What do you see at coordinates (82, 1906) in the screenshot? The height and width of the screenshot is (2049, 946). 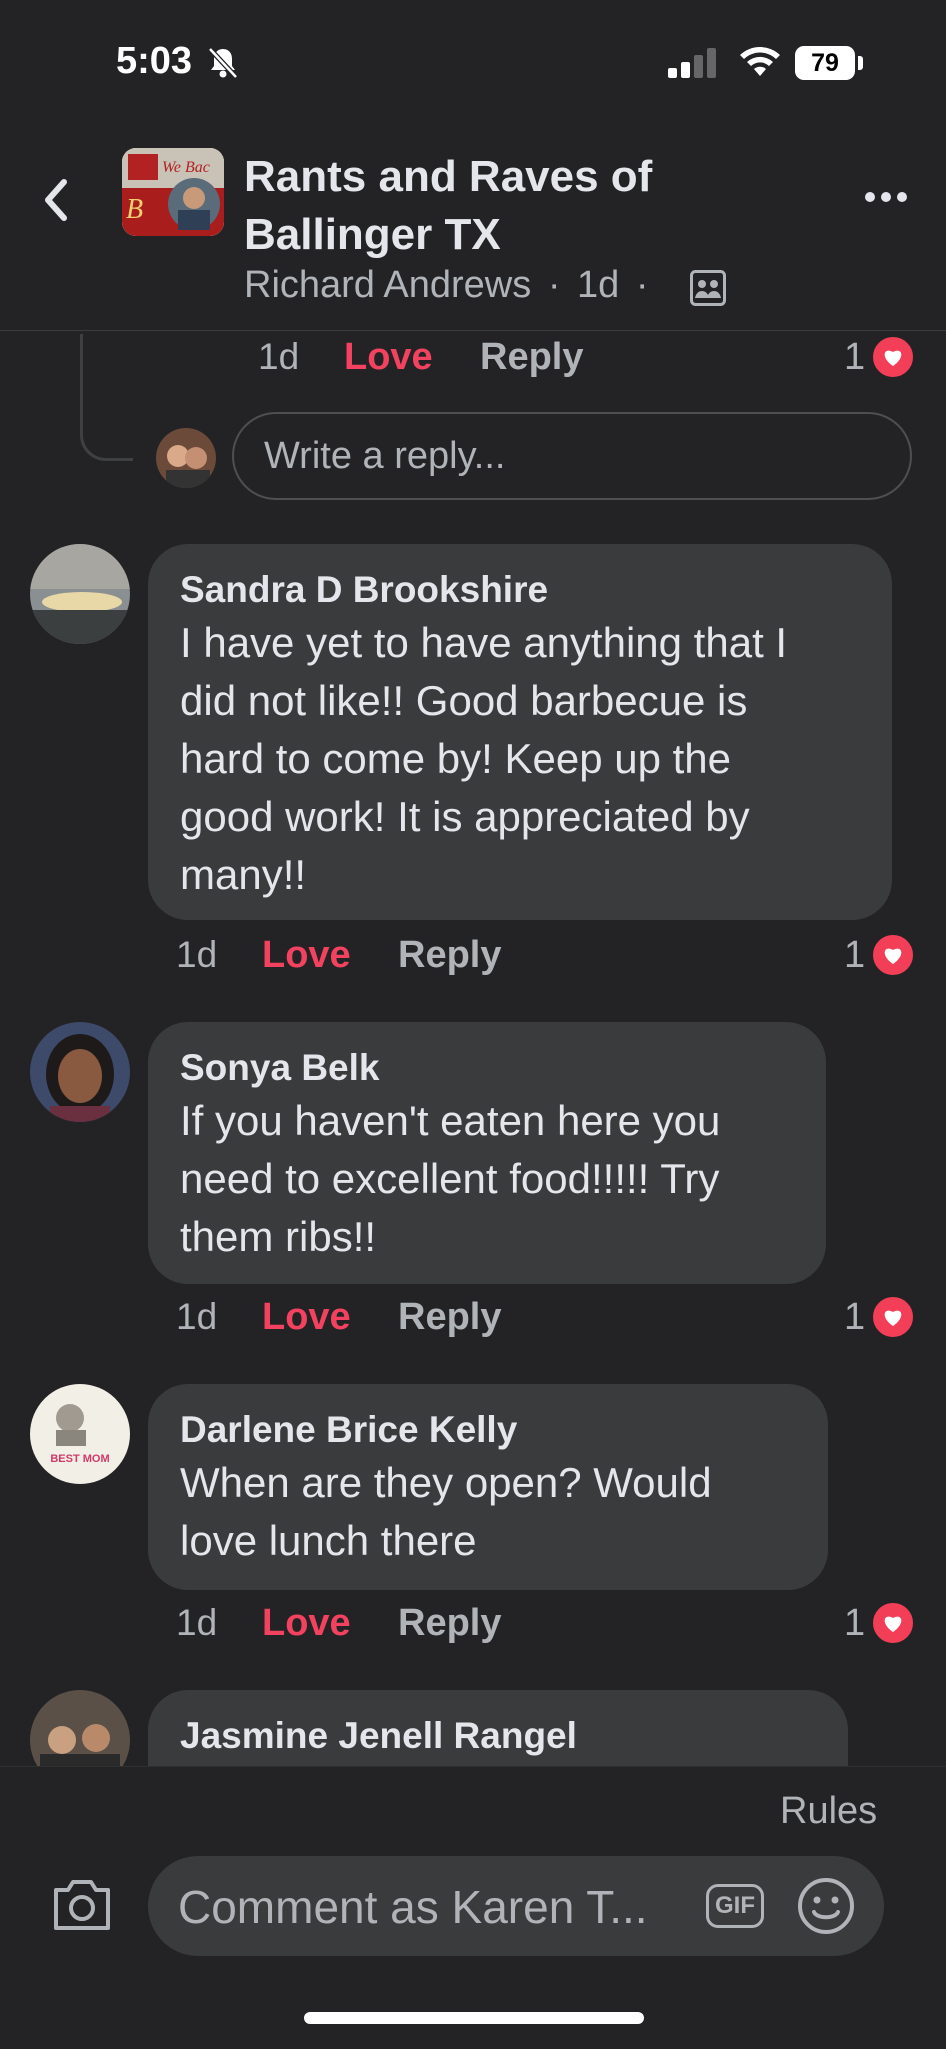 I see `camera-icon` at bounding box center [82, 1906].